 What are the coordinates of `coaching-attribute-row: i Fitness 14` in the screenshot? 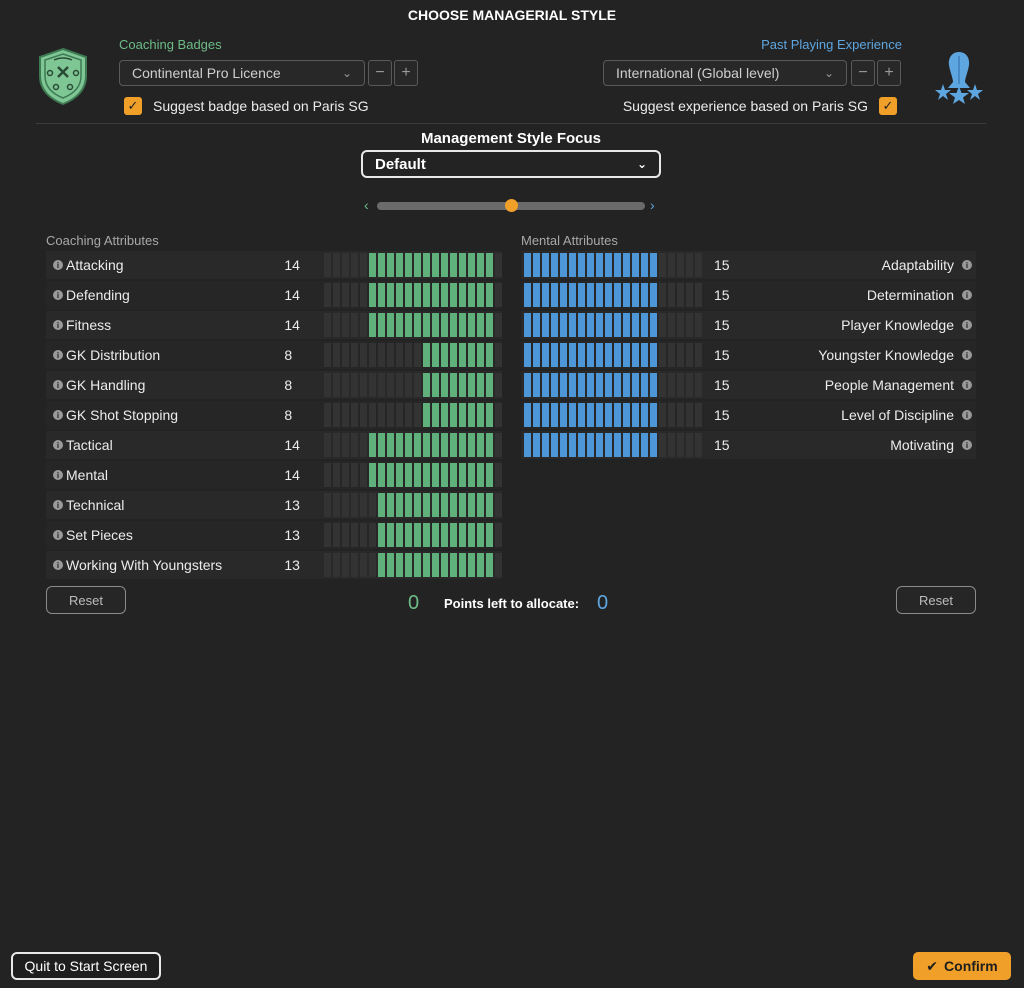 It's located at (274, 325).